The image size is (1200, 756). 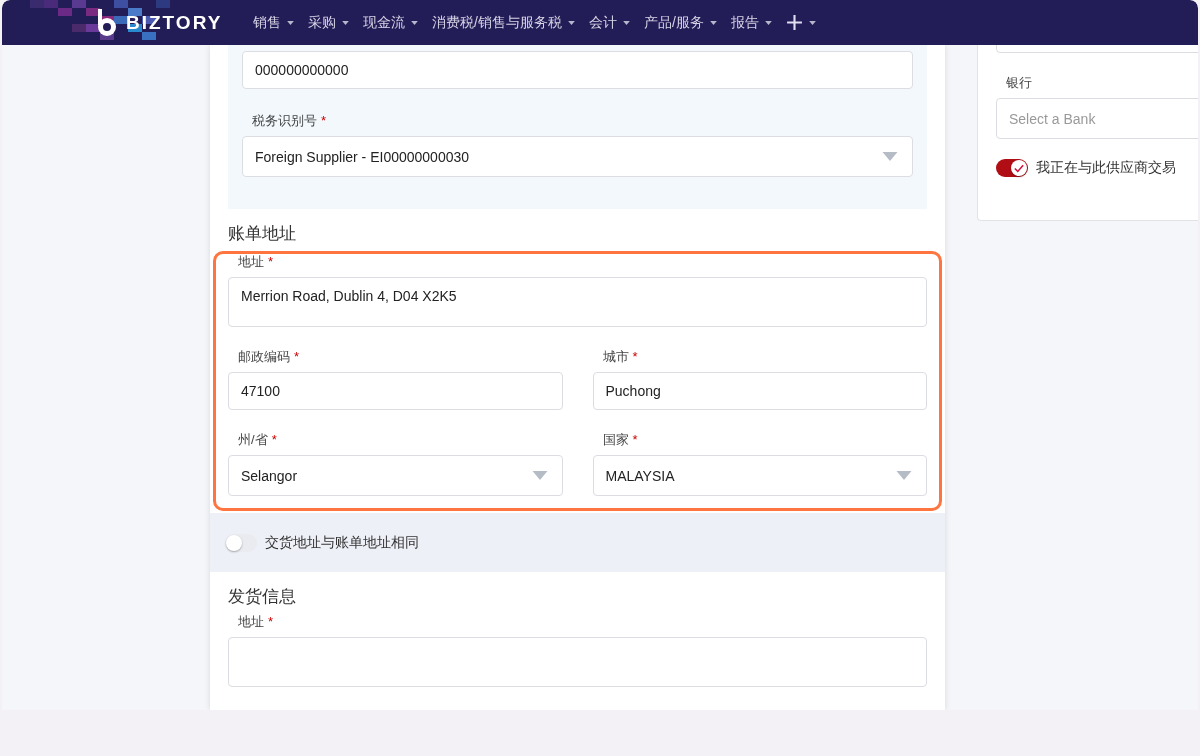 I want to click on nav-menu-item: 消费税/销售与服务税, so click(x=503, y=22).